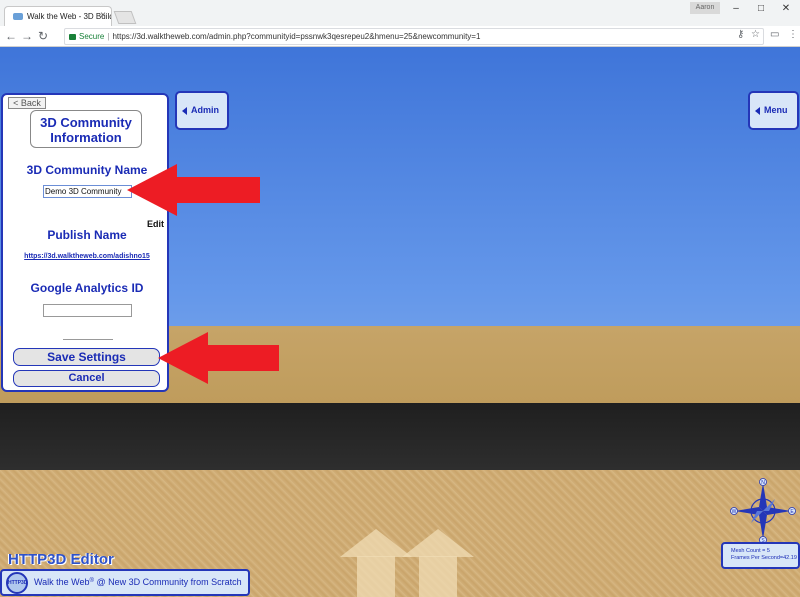 The width and height of the screenshot is (800, 597). I want to click on browser-title-bar: Walk the Web - 3D Build × Aaron – □ ✕, so click(400, 13).